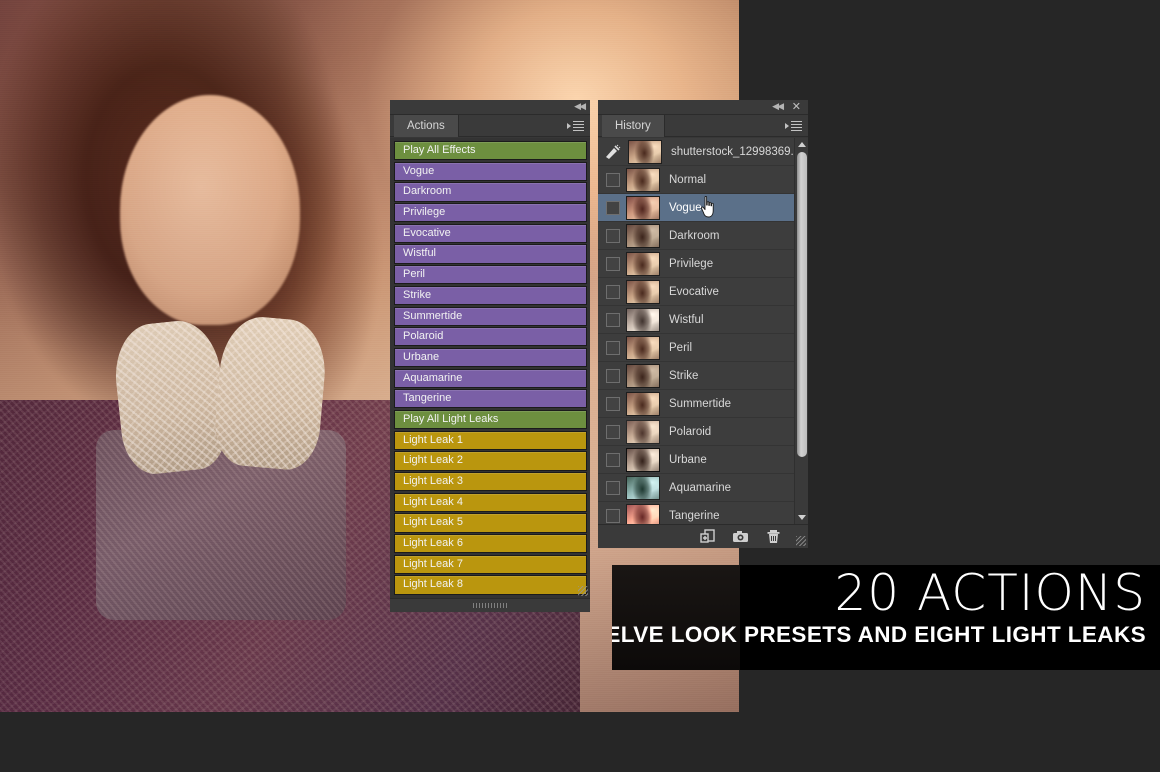 Image resolution: width=1160 pixels, height=772 pixels. What do you see at coordinates (490, 171) in the screenshot?
I see `action-row: Vogue` at bounding box center [490, 171].